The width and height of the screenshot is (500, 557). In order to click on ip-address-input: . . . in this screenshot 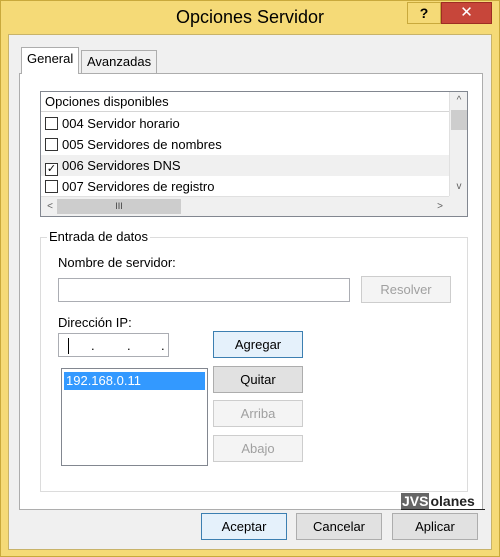, I will do `click(113, 345)`.